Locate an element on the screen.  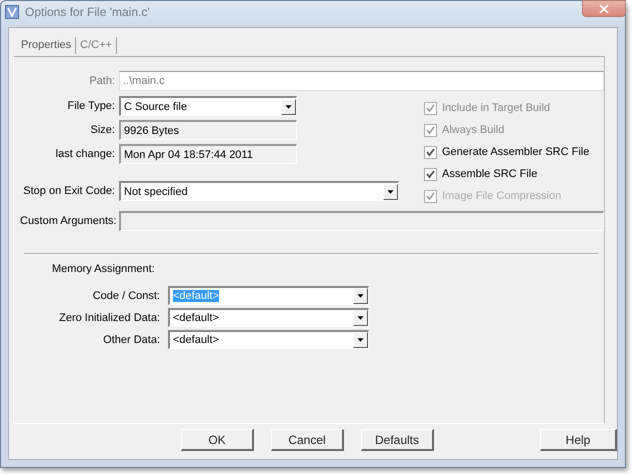
checkbox-label: Assemble SRC File is located at coordinates (490, 174).